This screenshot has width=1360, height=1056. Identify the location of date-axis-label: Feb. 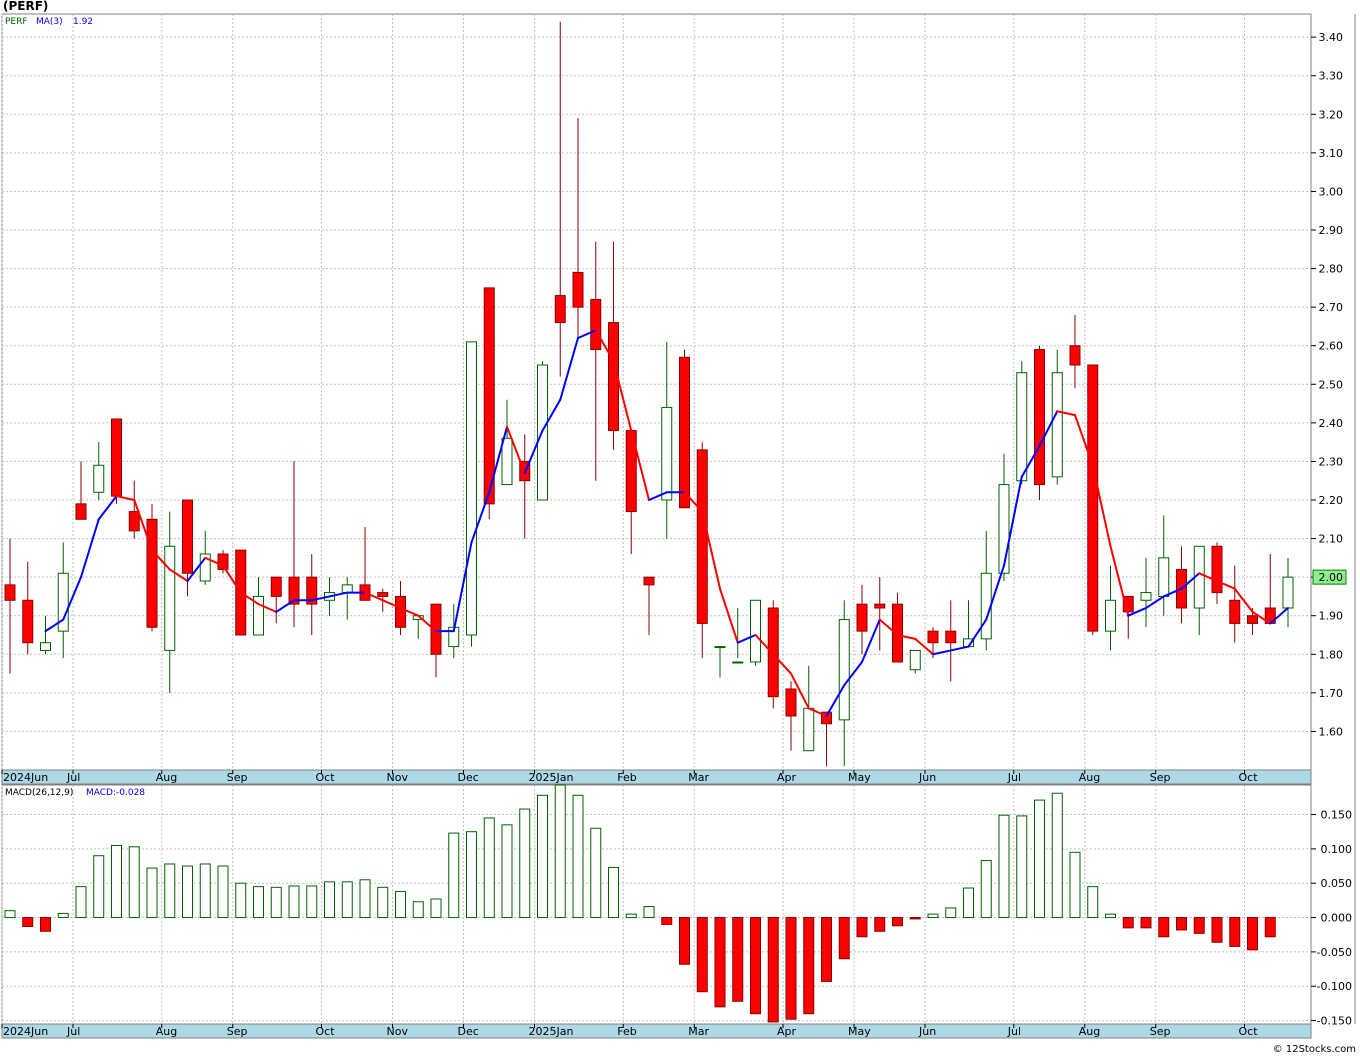
(626, 1031).